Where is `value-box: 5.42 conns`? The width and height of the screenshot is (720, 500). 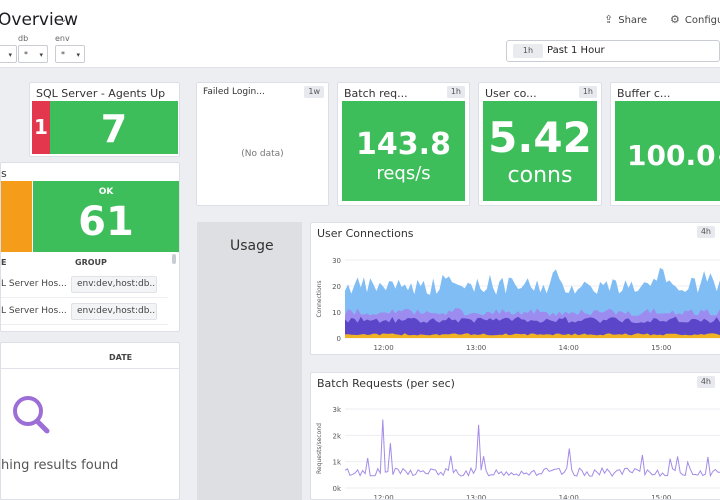
value-box: 5.42 conns is located at coordinates (540, 151).